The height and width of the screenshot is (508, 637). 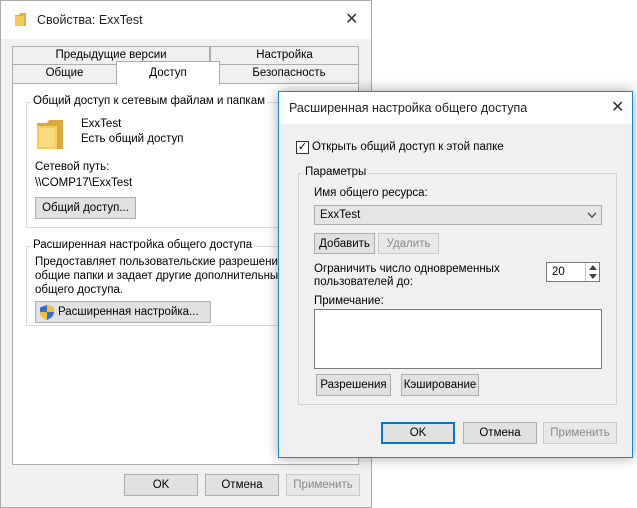 I want to click on share-name-select: ExxTest, so click(x=458, y=215).